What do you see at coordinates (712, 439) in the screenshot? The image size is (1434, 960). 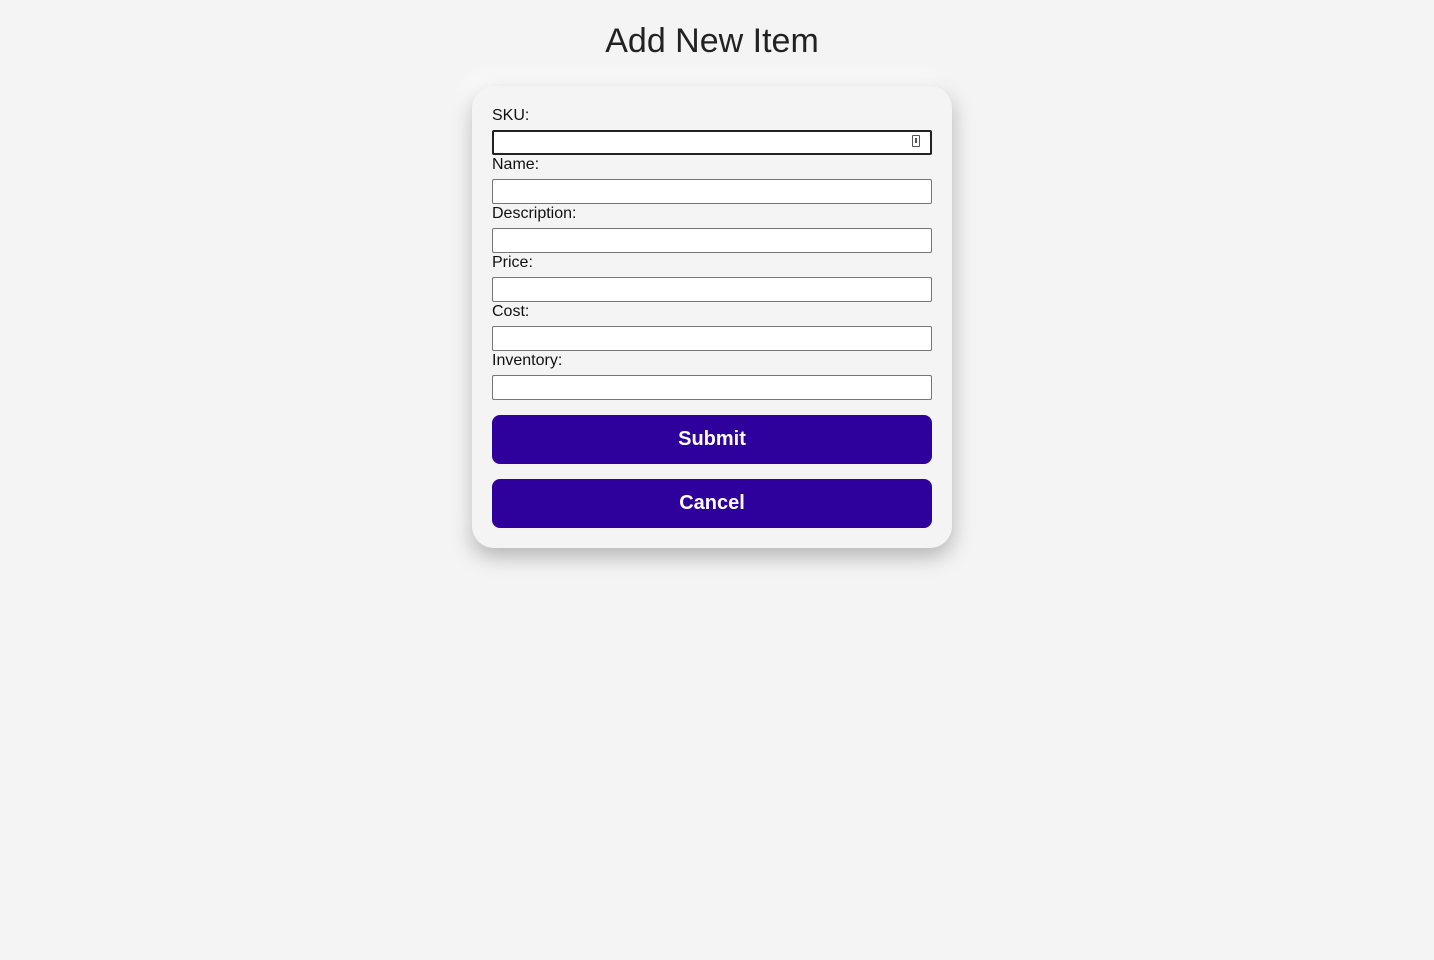 I see `submit-button: Submit` at bounding box center [712, 439].